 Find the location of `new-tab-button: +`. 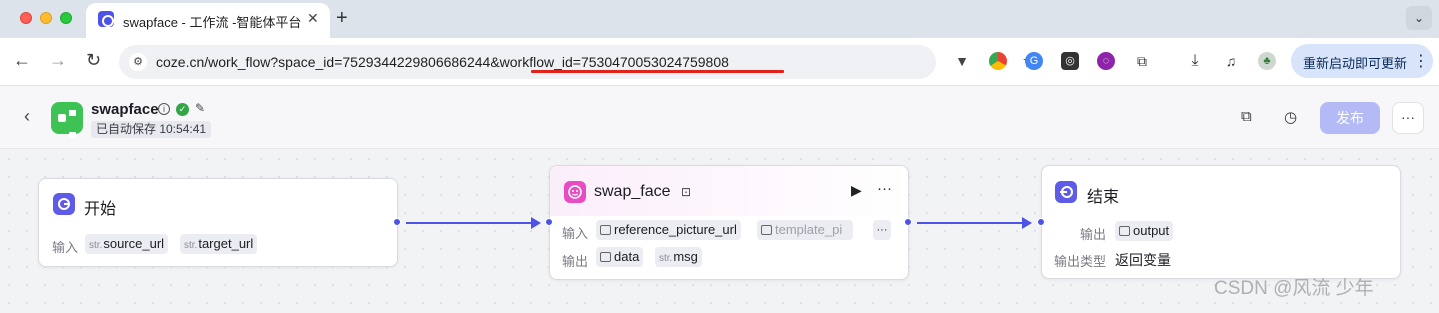

new-tab-button: + is located at coordinates (342, 18).